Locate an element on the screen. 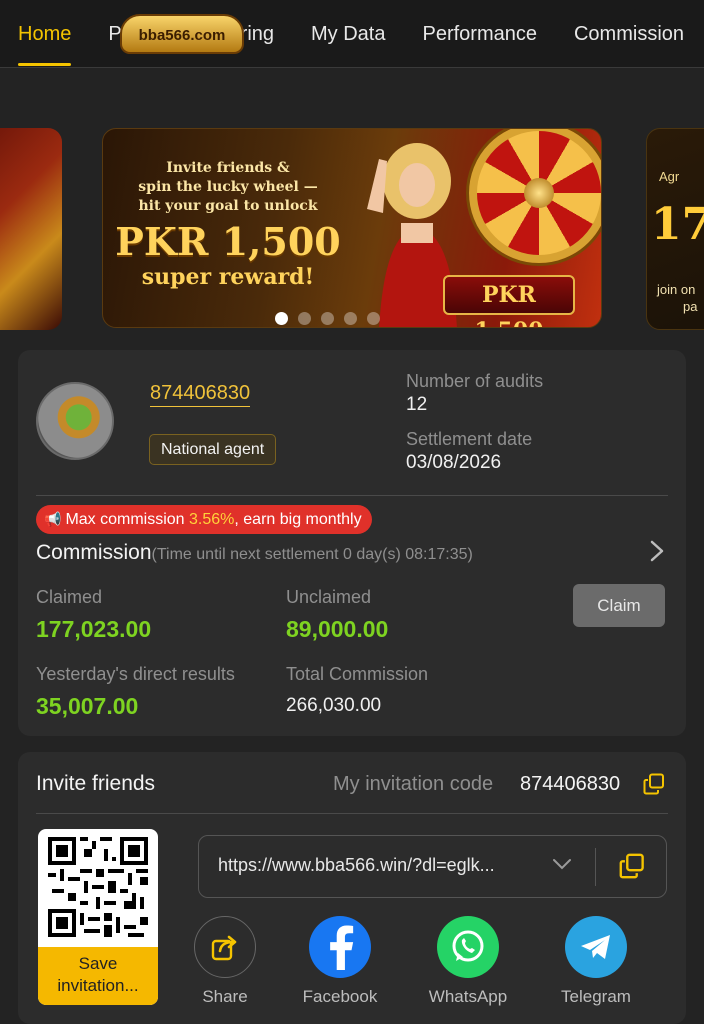 Image resolution: width=704 pixels, height=1024 pixels. banner-amount: PKR 1,500 is located at coordinates (228, 241).